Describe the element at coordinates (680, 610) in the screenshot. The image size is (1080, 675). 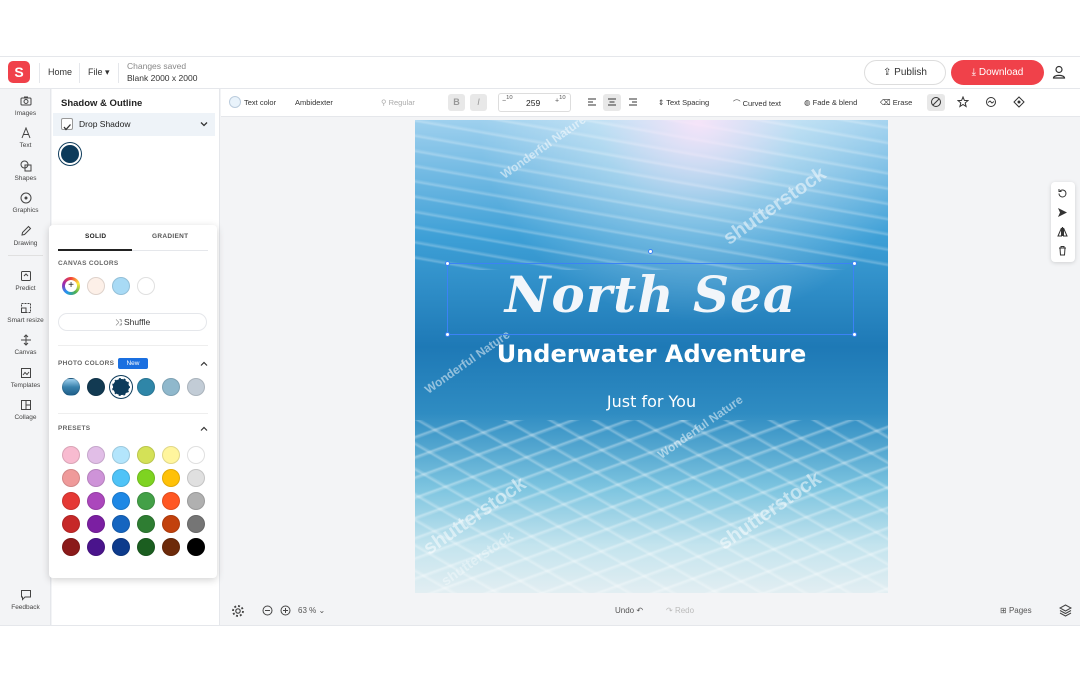
I see `redo-button: ↷ Redo` at that location.